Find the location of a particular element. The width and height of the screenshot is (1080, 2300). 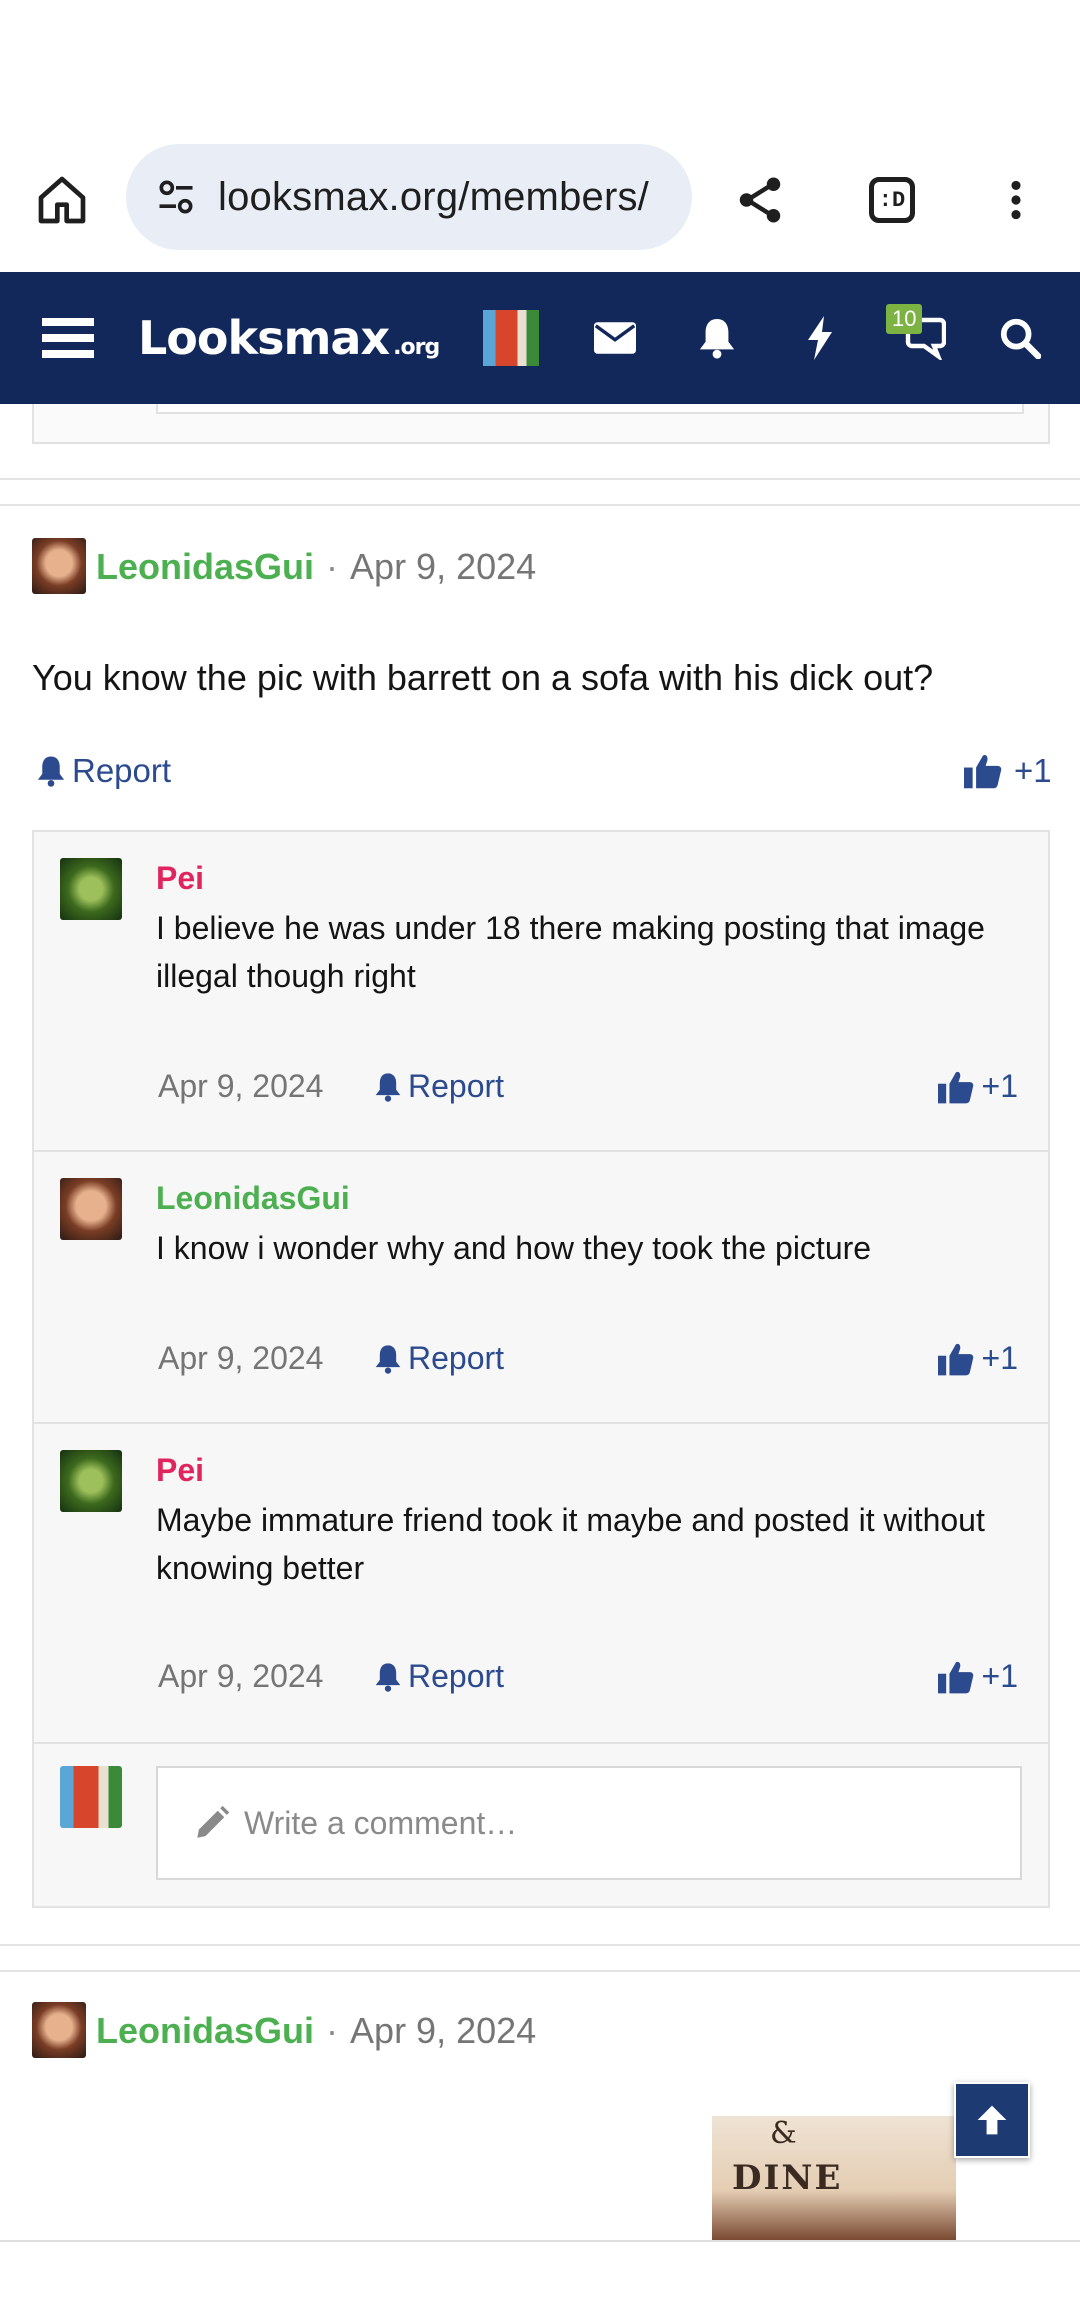

report-link: Report is located at coordinates (103, 771).